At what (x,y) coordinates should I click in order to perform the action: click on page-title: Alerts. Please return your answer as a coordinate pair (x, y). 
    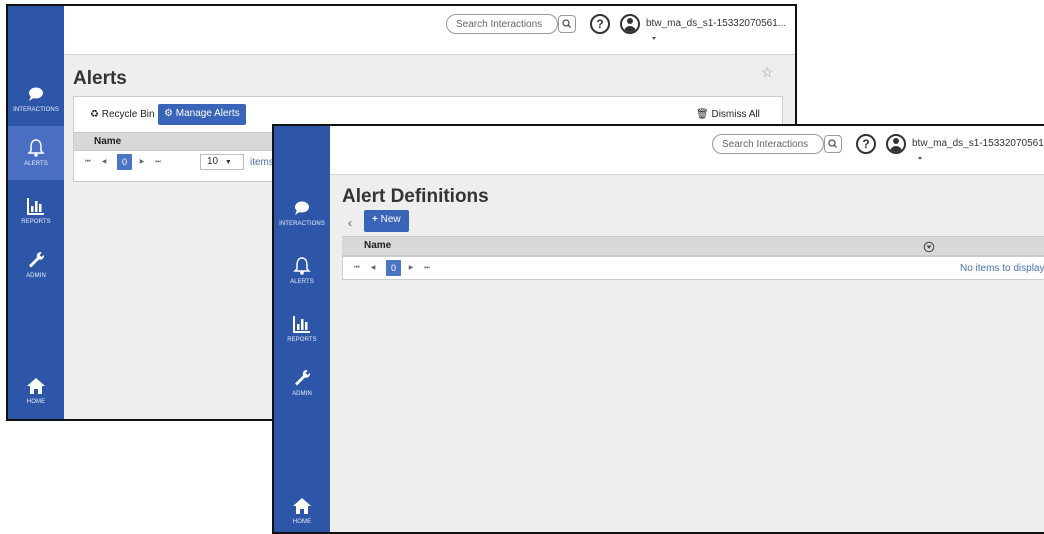
    Looking at the image, I should click on (100, 78).